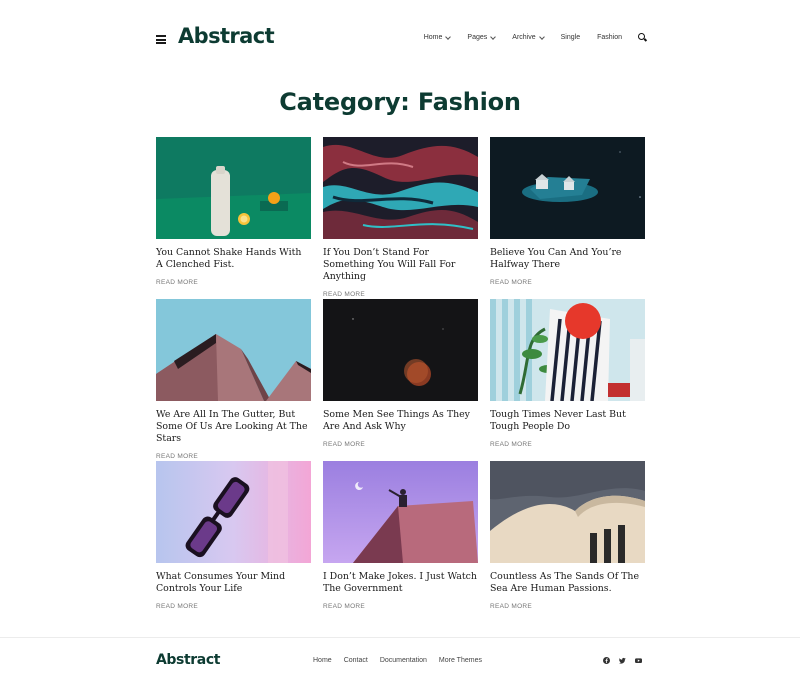  I want to click on sunglasses-gradient-image, so click(233, 512).